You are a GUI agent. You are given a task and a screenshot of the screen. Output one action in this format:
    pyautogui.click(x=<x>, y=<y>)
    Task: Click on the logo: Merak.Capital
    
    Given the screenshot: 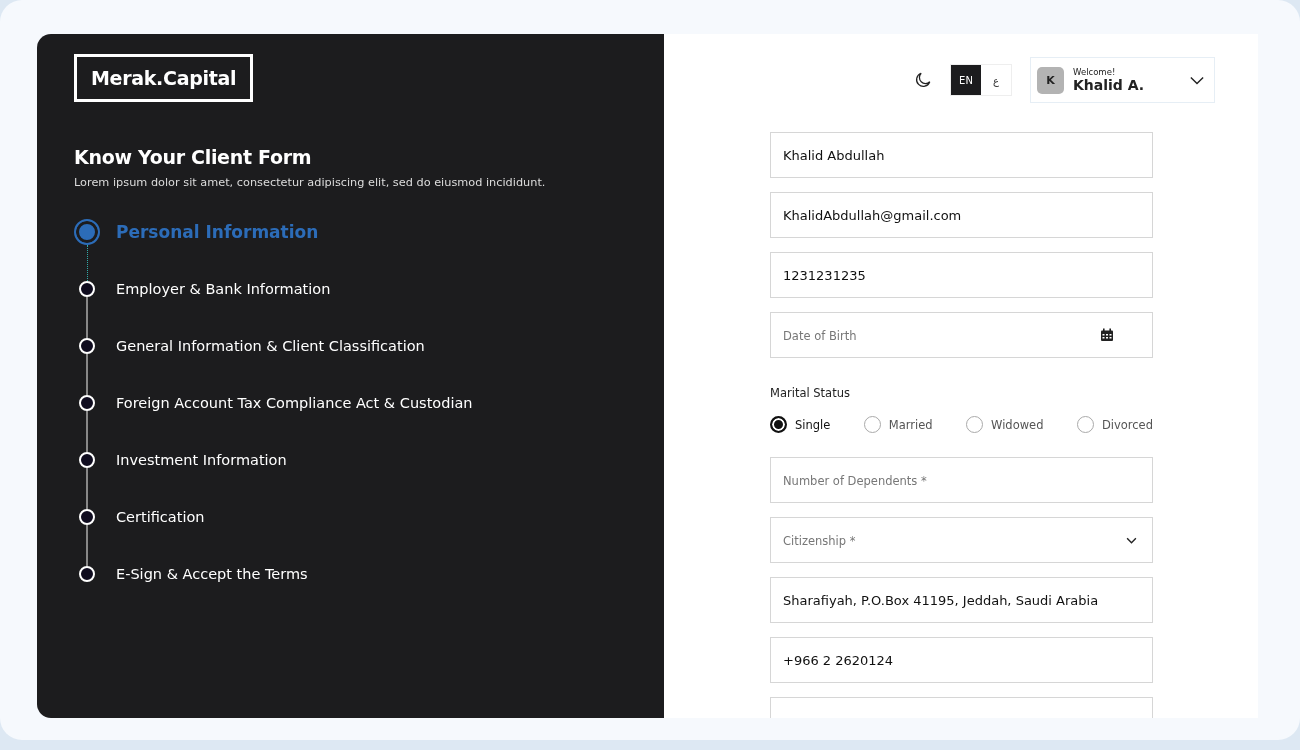 What is the action you would take?
    pyautogui.click(x=164, y=78)
    